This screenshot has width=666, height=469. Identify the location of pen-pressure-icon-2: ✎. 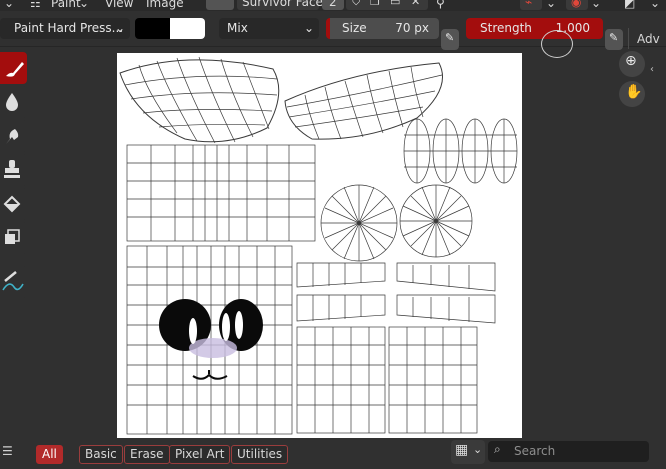
(614, 37).